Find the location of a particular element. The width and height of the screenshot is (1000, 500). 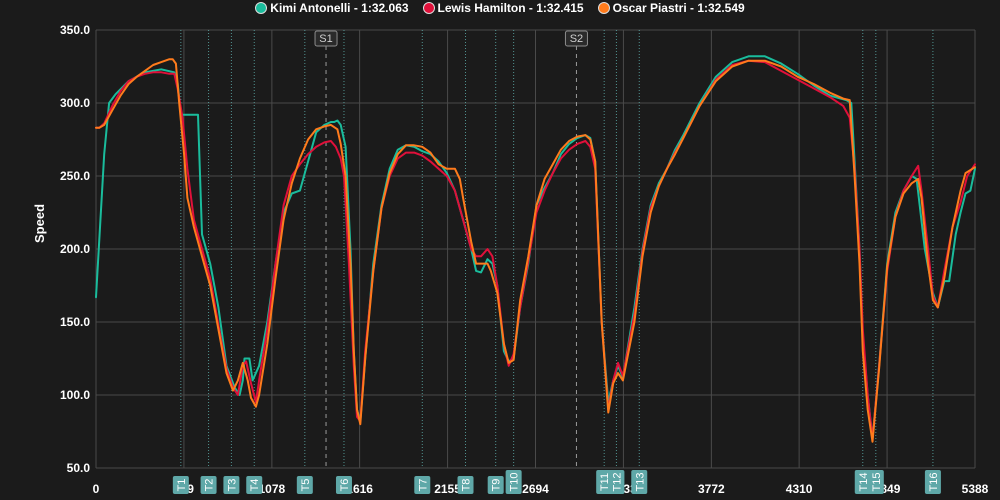

y-tick-label: 50.0 is located at coordinates (79, 468).